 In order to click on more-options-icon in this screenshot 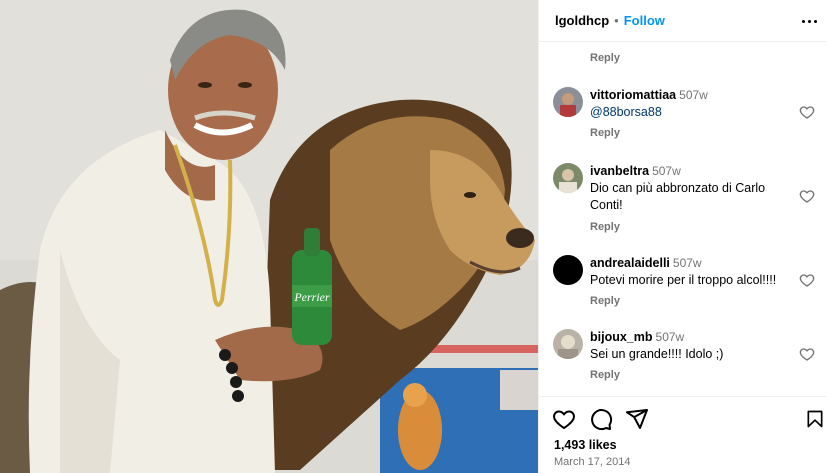, I will do `click(809, 21)`.